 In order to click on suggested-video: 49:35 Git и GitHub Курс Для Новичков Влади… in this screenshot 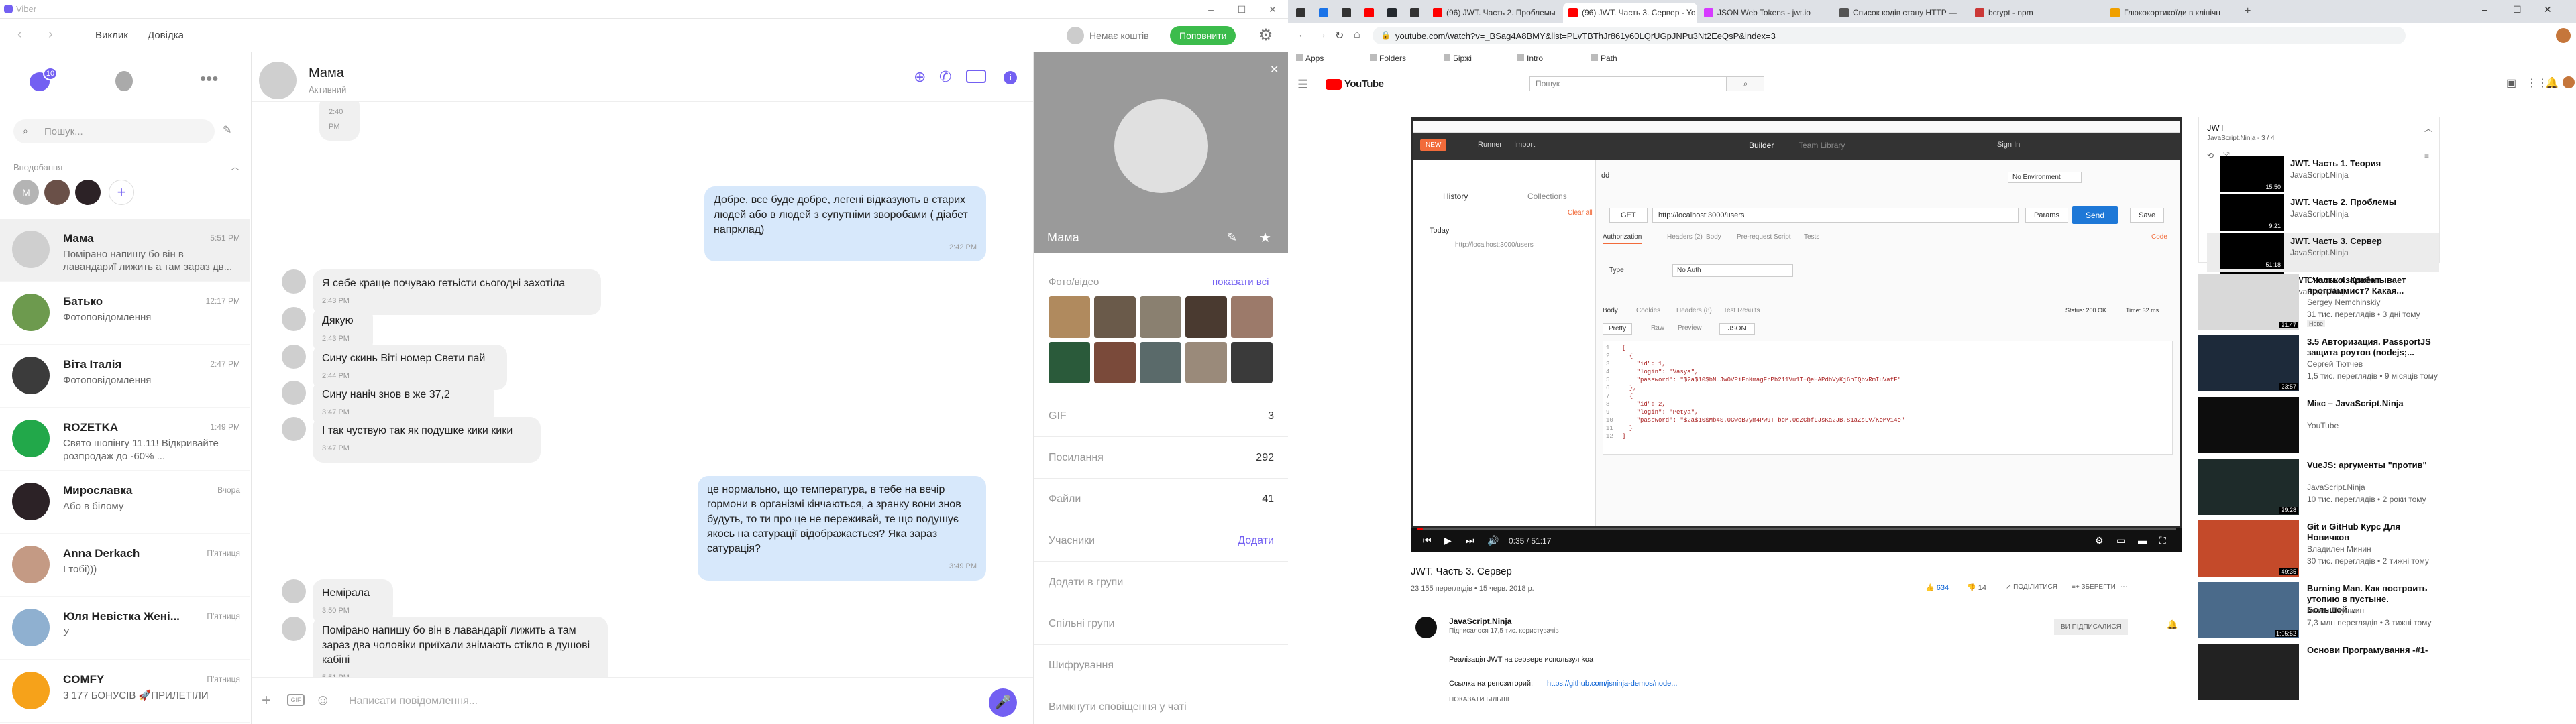, I will do `click(2319, 549)`.